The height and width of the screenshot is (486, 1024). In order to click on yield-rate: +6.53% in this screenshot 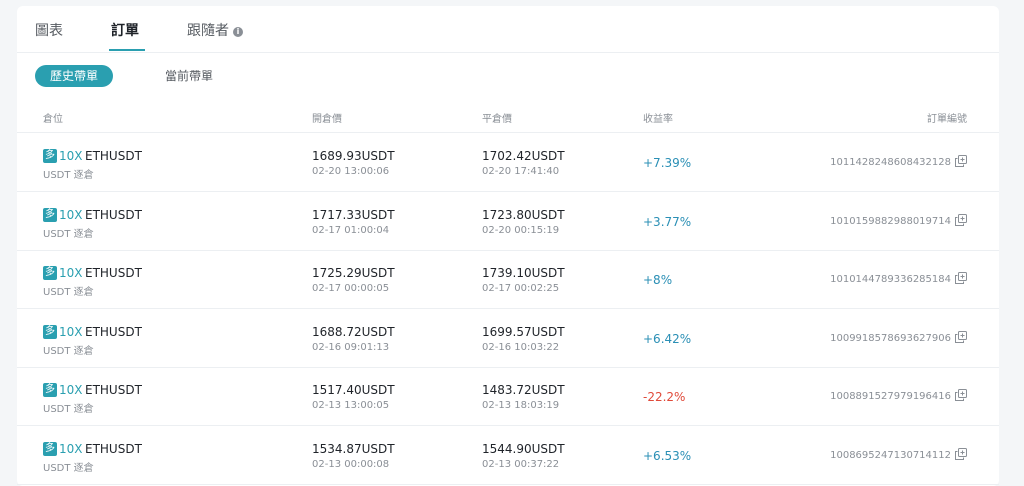, I will do `click(667, 455)`.